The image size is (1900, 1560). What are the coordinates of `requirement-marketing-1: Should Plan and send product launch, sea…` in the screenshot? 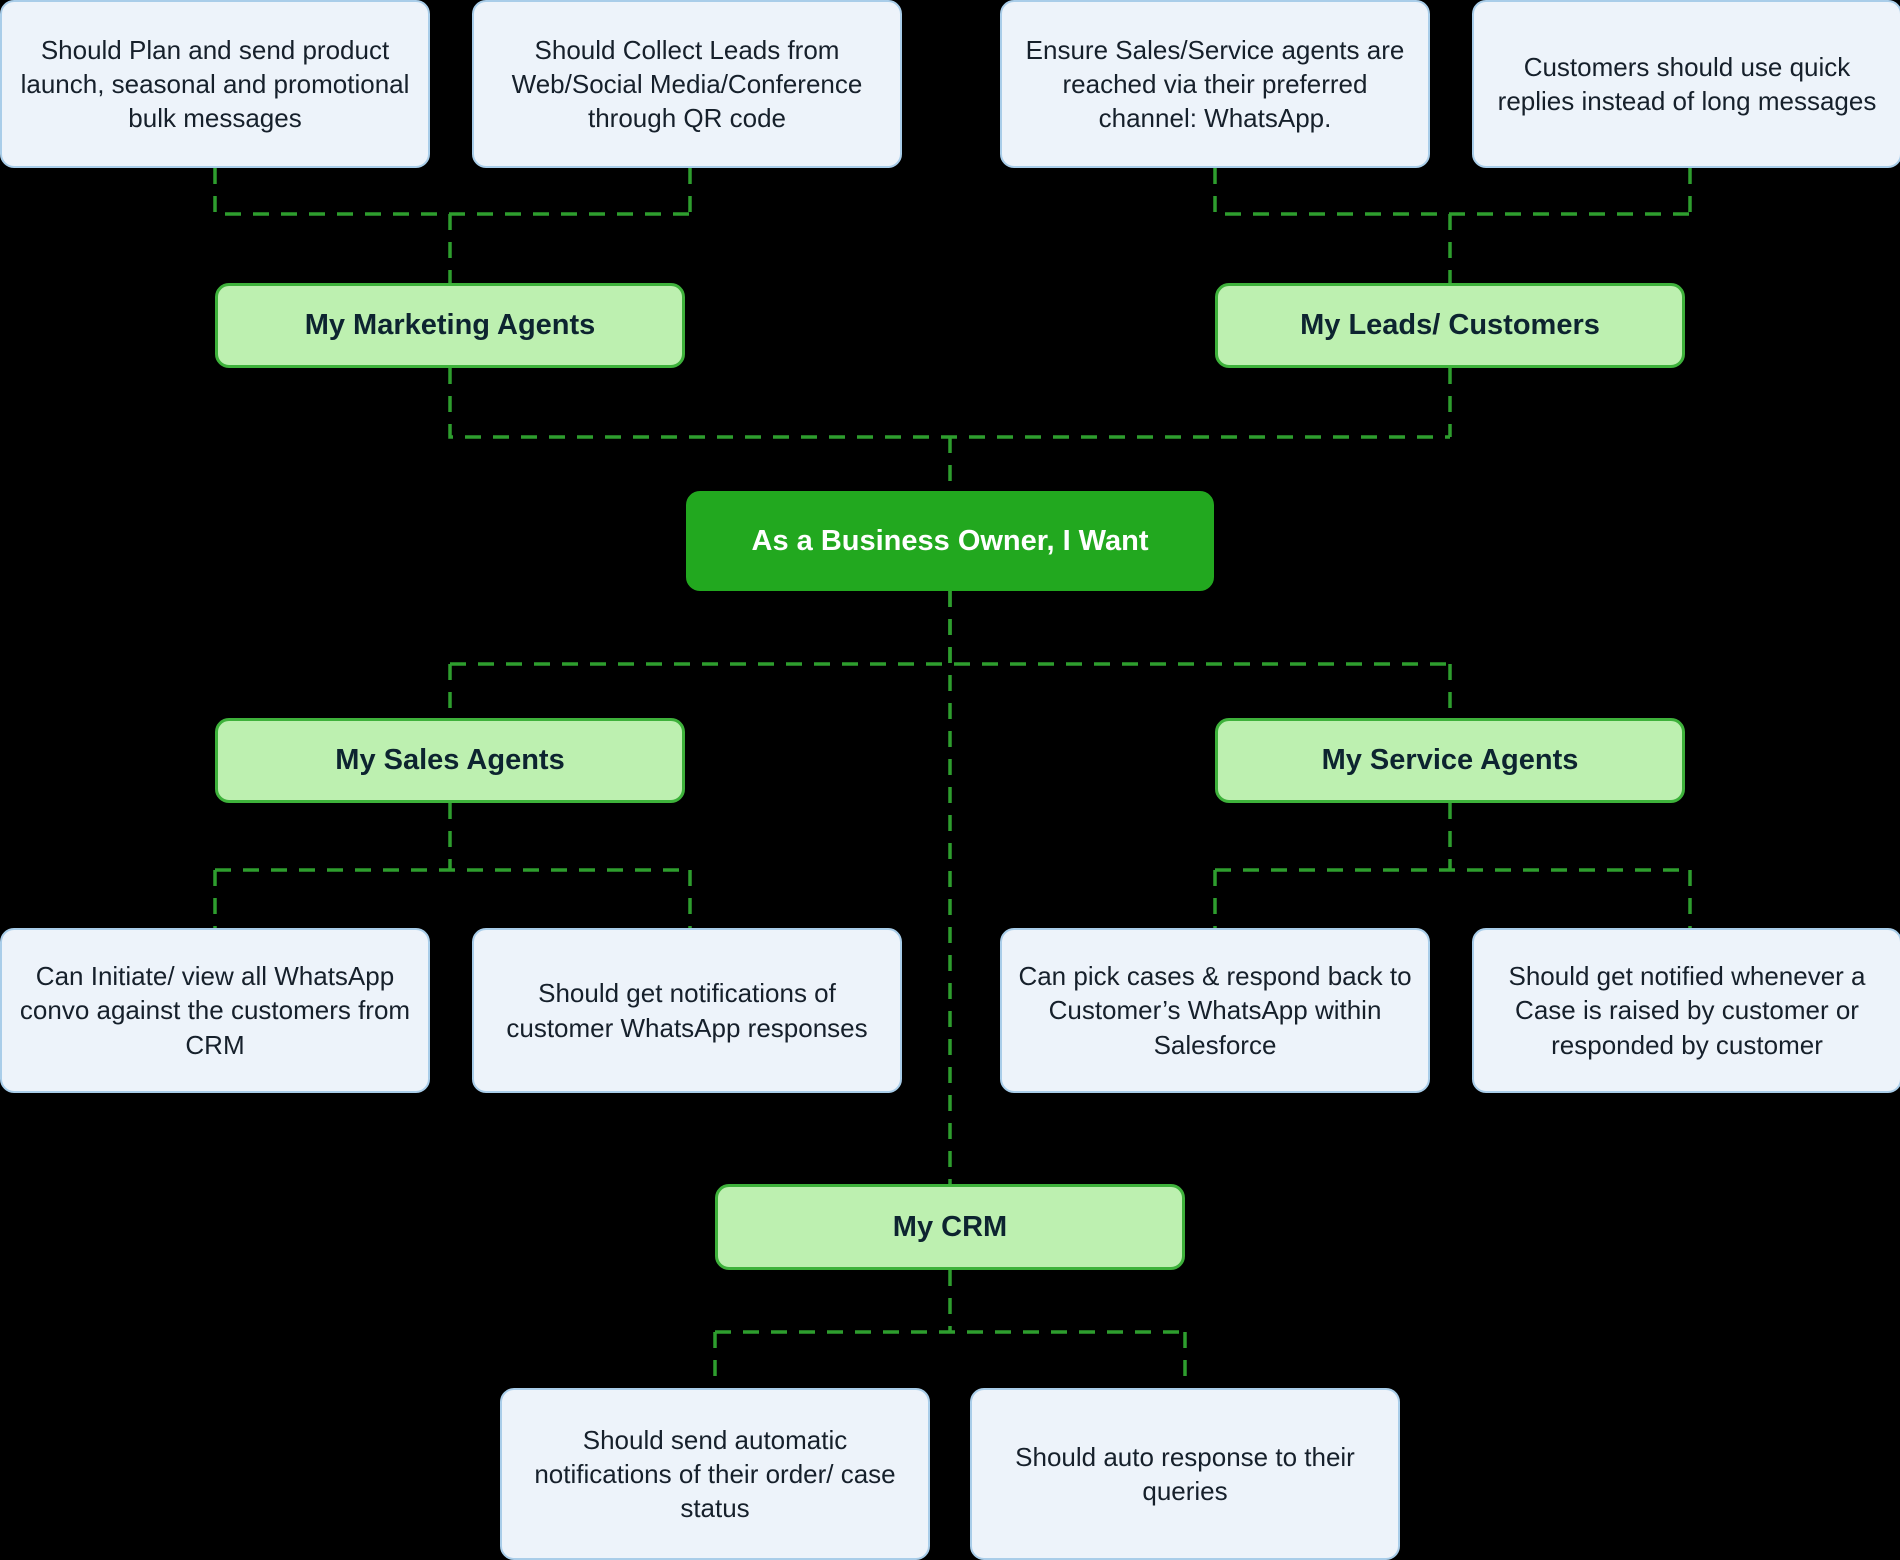 It's located at (215, 84).